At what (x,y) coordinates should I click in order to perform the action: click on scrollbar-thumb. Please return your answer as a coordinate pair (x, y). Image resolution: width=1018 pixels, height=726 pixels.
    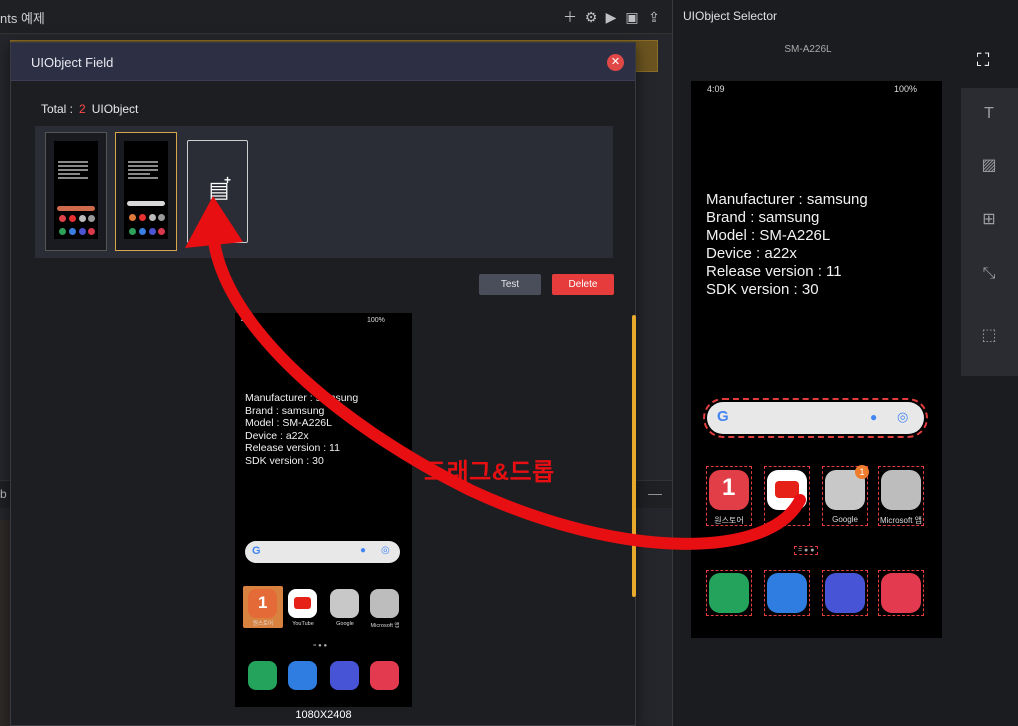
    Looking at the image, I should click on (634, 456).